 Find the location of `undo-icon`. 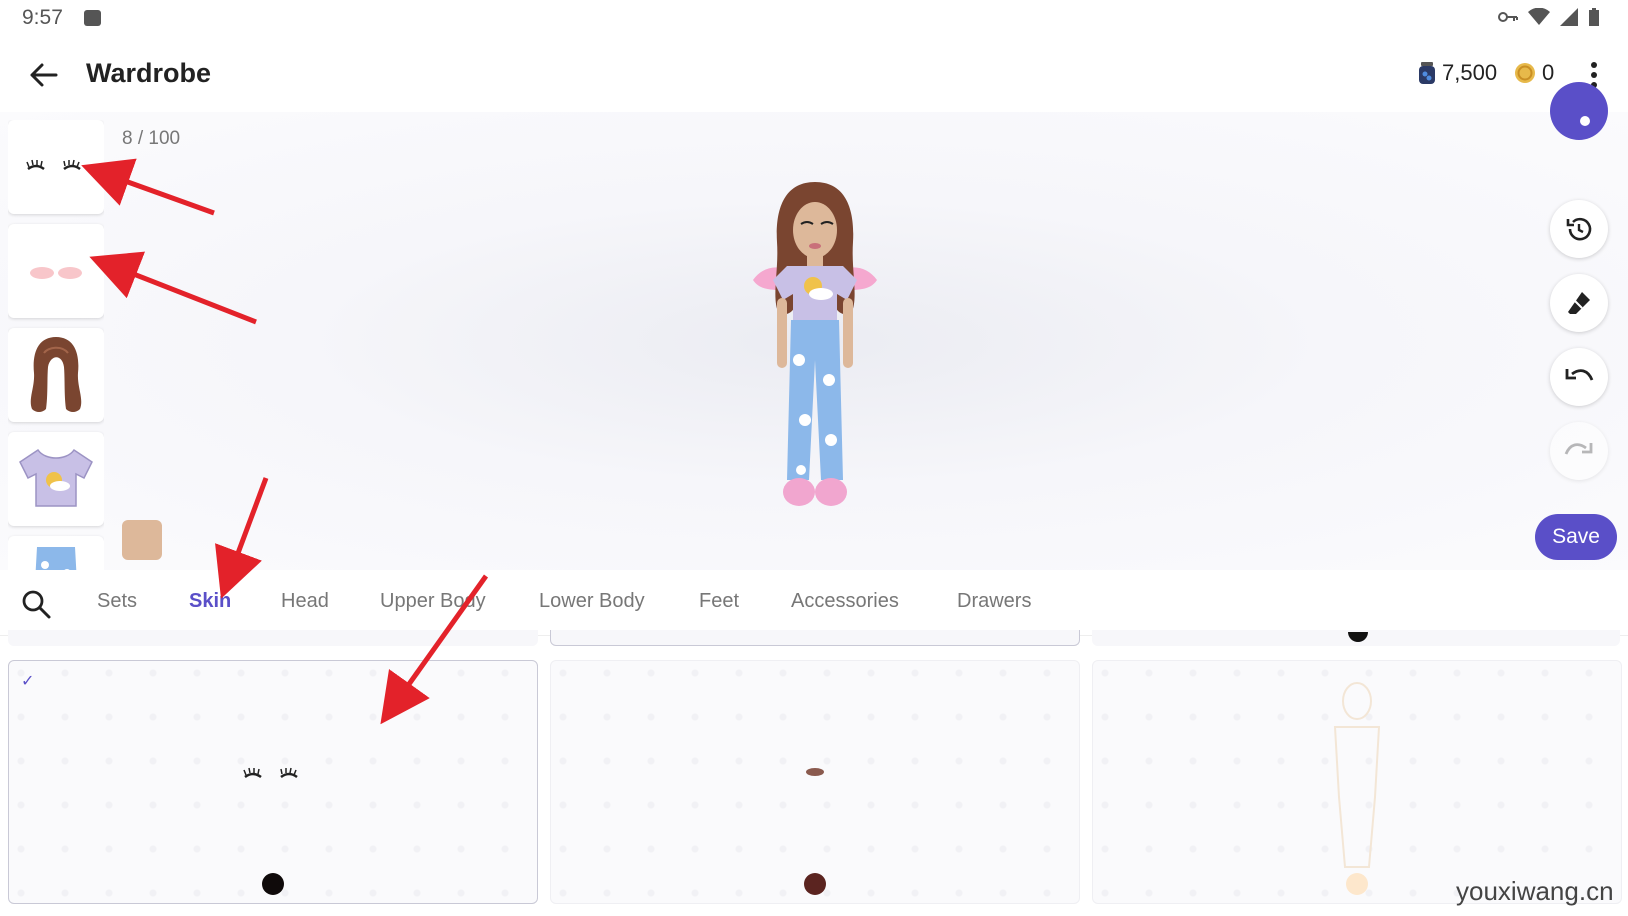

undo-icon is located at coordinates (1579, 375).